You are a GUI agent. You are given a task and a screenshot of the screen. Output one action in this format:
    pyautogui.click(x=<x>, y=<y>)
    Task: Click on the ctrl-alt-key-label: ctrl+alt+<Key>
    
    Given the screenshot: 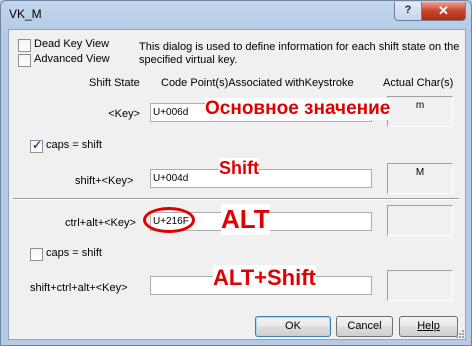 What is the action you would take?
    pyautogui.click(x=100, y=223)
    